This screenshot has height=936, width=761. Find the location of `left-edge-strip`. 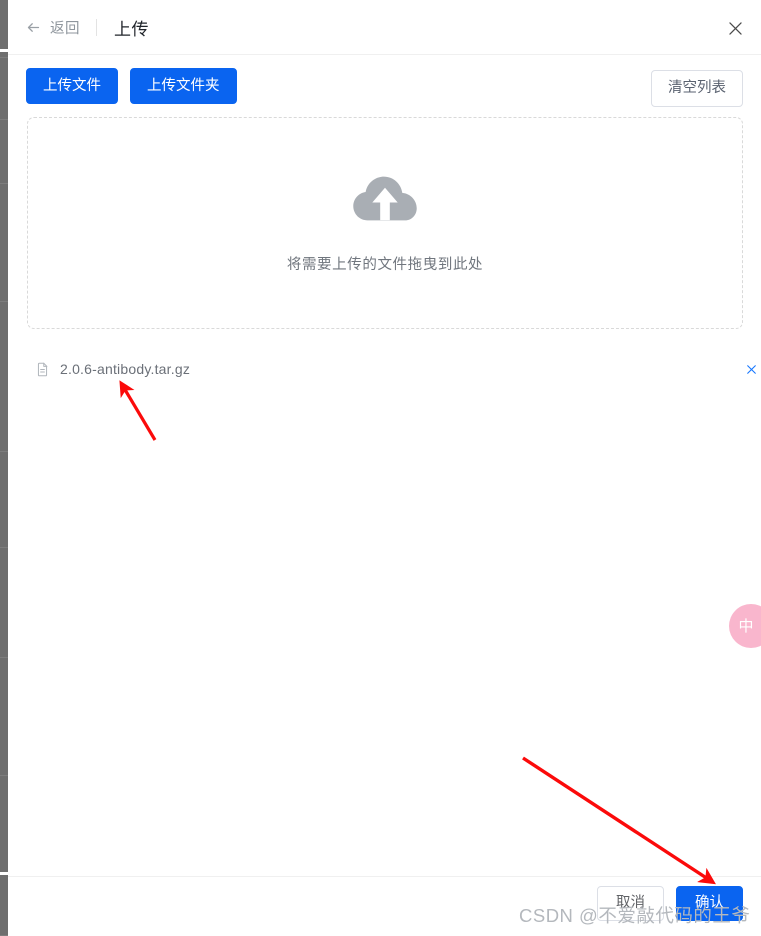

left-edge-strip is located at coordinates (4, 468).